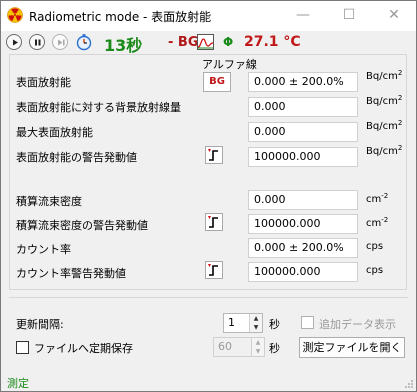 This screenshot has height=392, width=417. Describe the element at coordinates (384, 75) in the screenshot. I see `surface-activity-unit: Bq/cm2` at that location.